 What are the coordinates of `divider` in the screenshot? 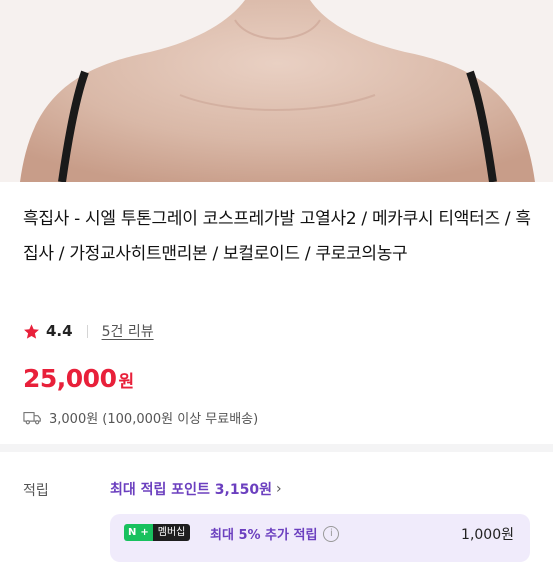 It's located at (87, 331).